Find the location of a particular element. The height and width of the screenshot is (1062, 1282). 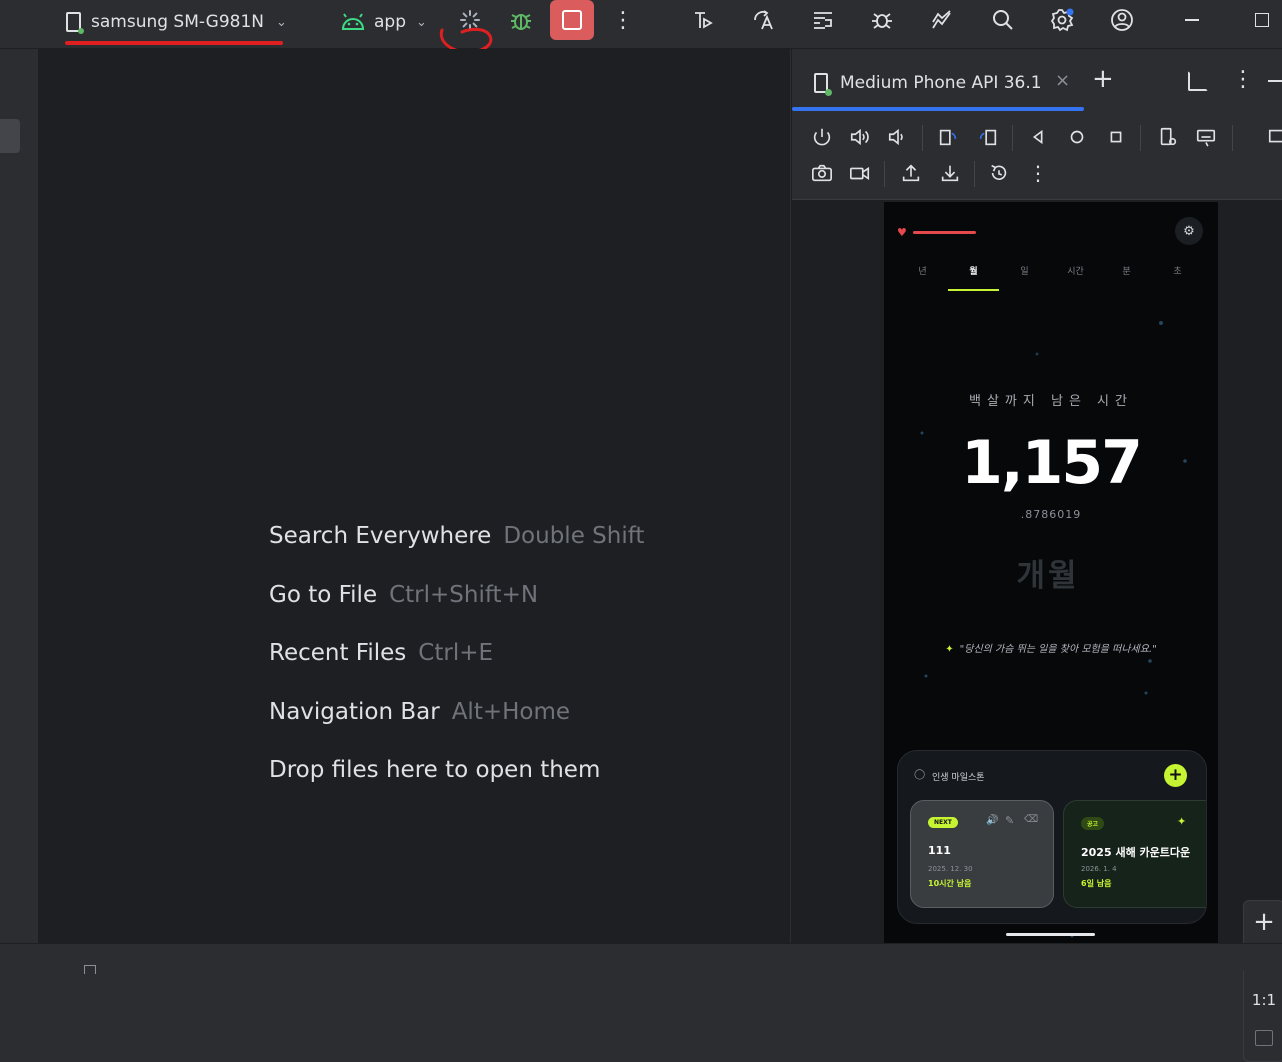

settings-gear-icon is located at coordinates (1062, 20).